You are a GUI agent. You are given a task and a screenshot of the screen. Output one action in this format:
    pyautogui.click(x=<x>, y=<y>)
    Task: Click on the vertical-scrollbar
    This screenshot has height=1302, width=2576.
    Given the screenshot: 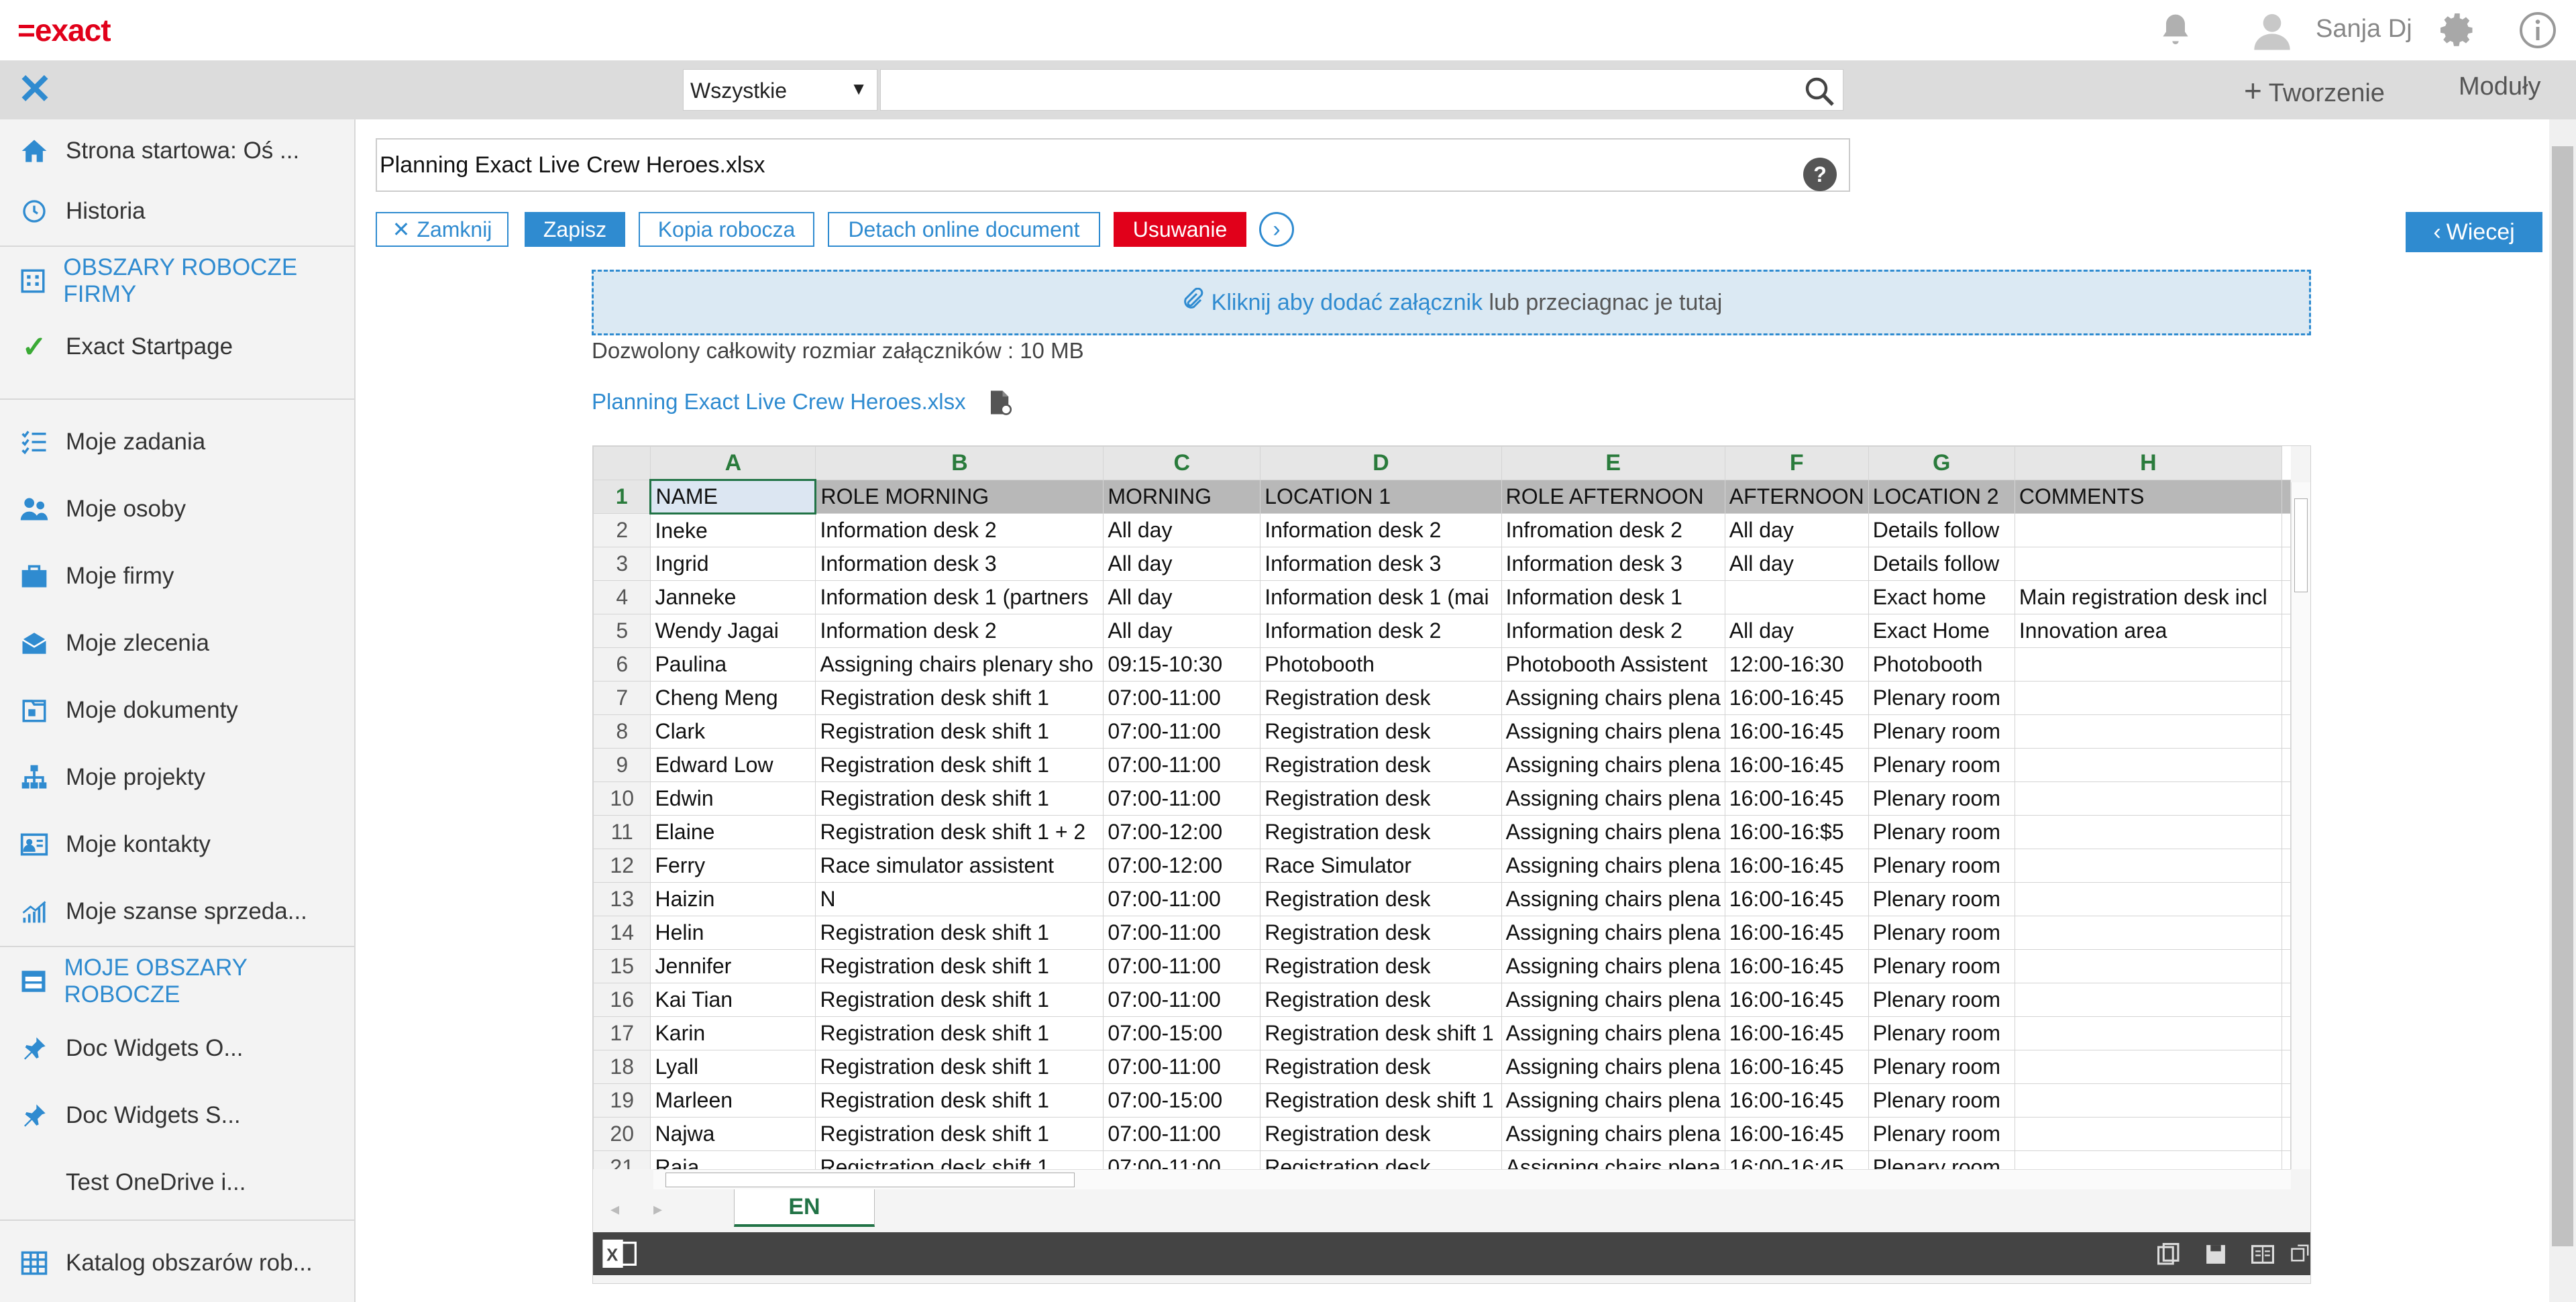 What is the action you would take?
    pyautogui.click(x=2300, y=826)
    